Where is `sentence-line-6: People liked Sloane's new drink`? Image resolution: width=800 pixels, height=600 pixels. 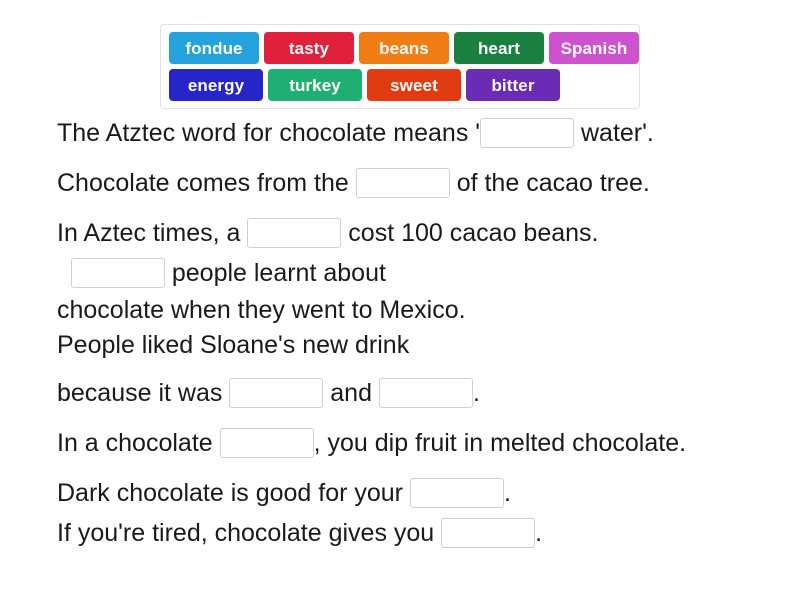
sentence-line-6: People liked Sloane's new drink is located at coordinates (407, 345).